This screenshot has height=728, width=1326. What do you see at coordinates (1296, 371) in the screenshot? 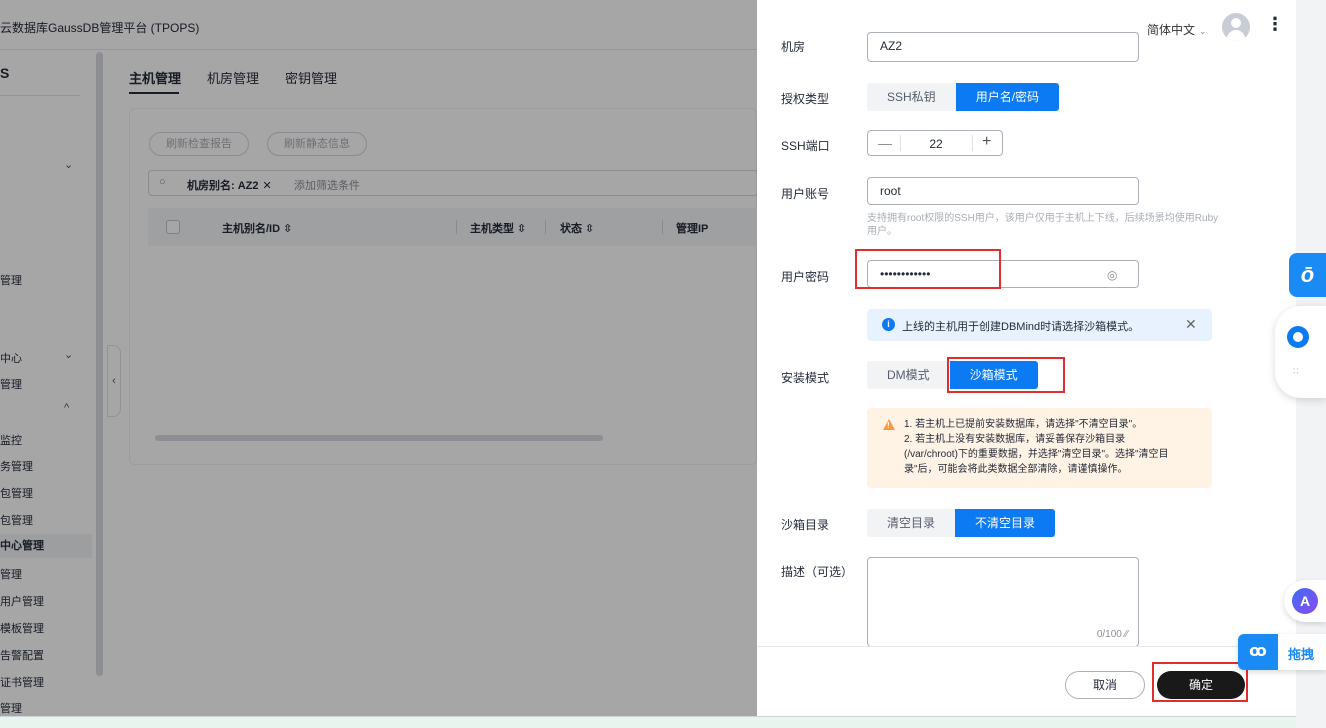
I see `drag-handle-icon: ∷` at bounding box center [1296, 371].